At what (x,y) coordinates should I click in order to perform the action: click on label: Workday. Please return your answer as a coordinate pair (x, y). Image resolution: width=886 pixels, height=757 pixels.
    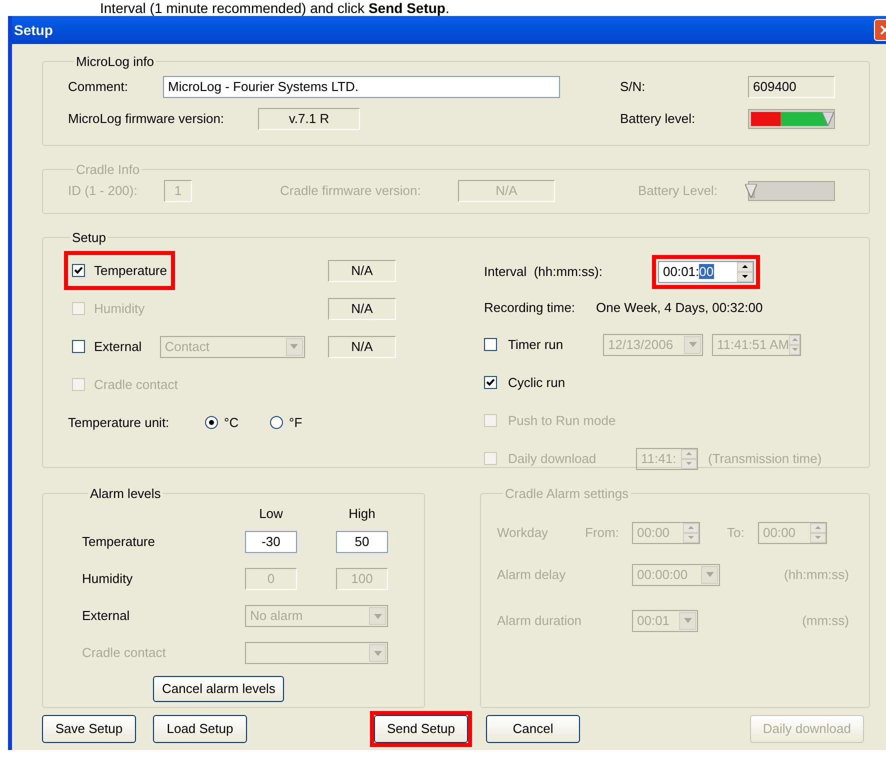
    Looking at the image, I should click on (523, 533).